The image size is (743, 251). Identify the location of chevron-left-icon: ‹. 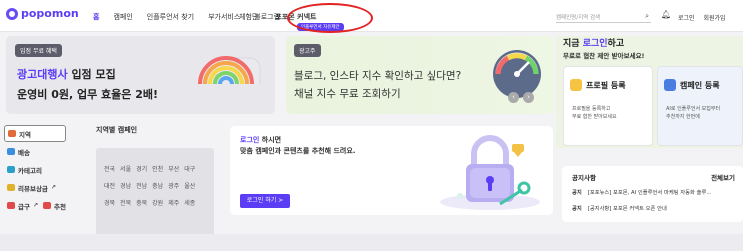
(513, 97).